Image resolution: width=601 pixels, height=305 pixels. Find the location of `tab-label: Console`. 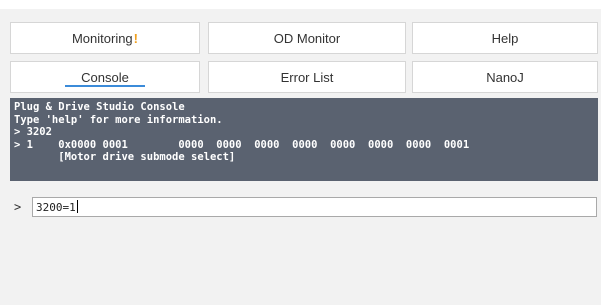

tab-label: Console is located at coordinates (105, 77).